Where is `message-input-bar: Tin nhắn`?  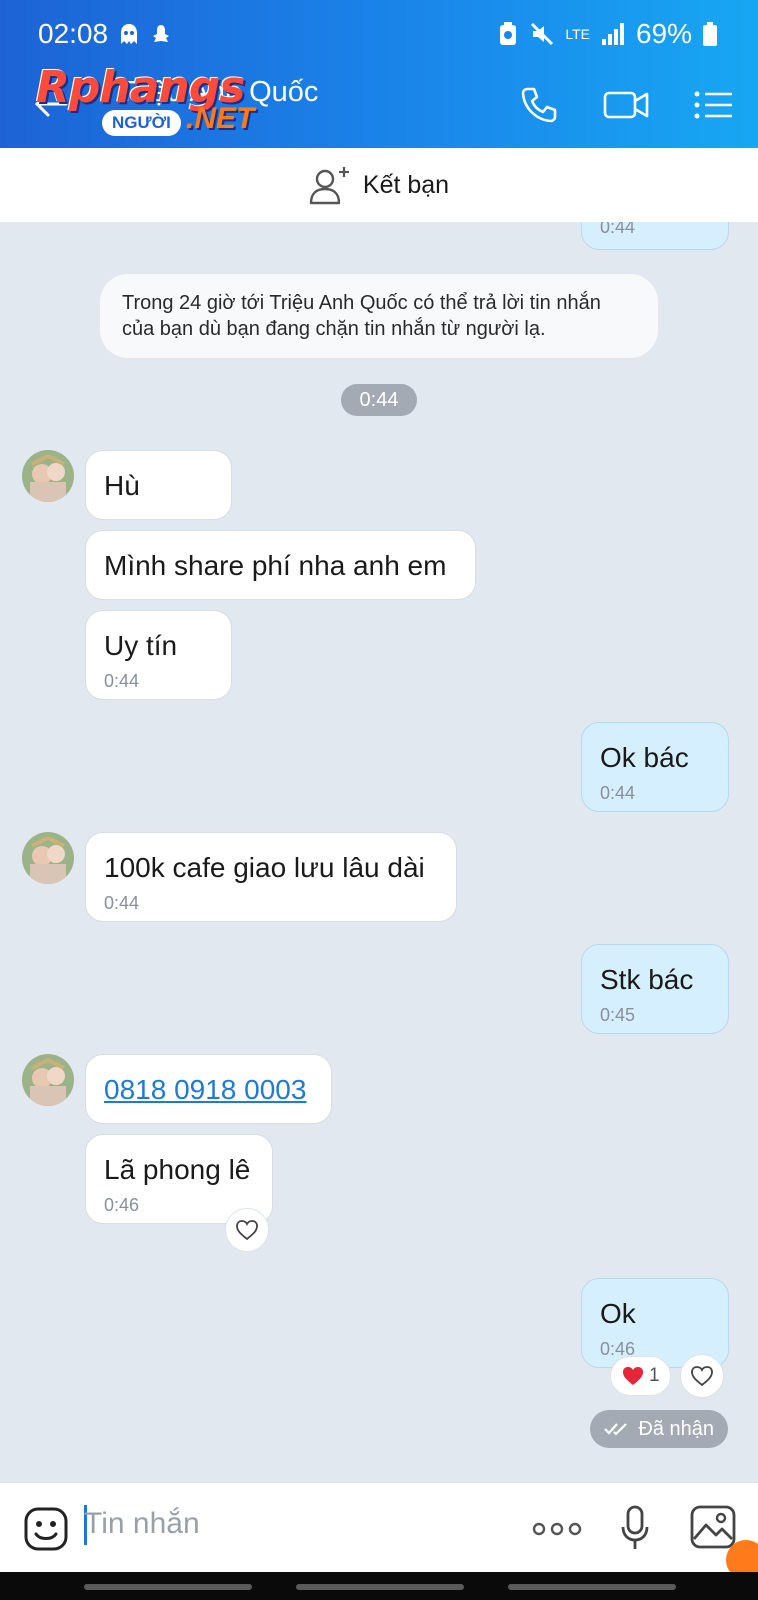 message-input-bar: Tin nhắn is located at coordinates (379, 1527).